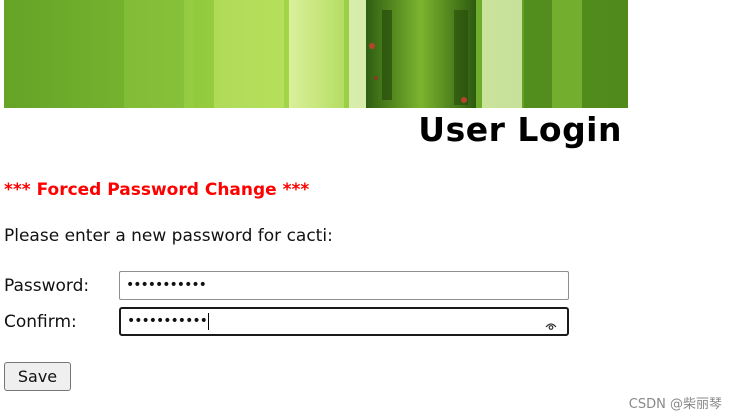 The width and height of the screenshot is (737, 418). What do you see at coordinates (344, 321) in the screenshot?
I see `confirm-field: •••••••••••` at bounding box center [344, 321].